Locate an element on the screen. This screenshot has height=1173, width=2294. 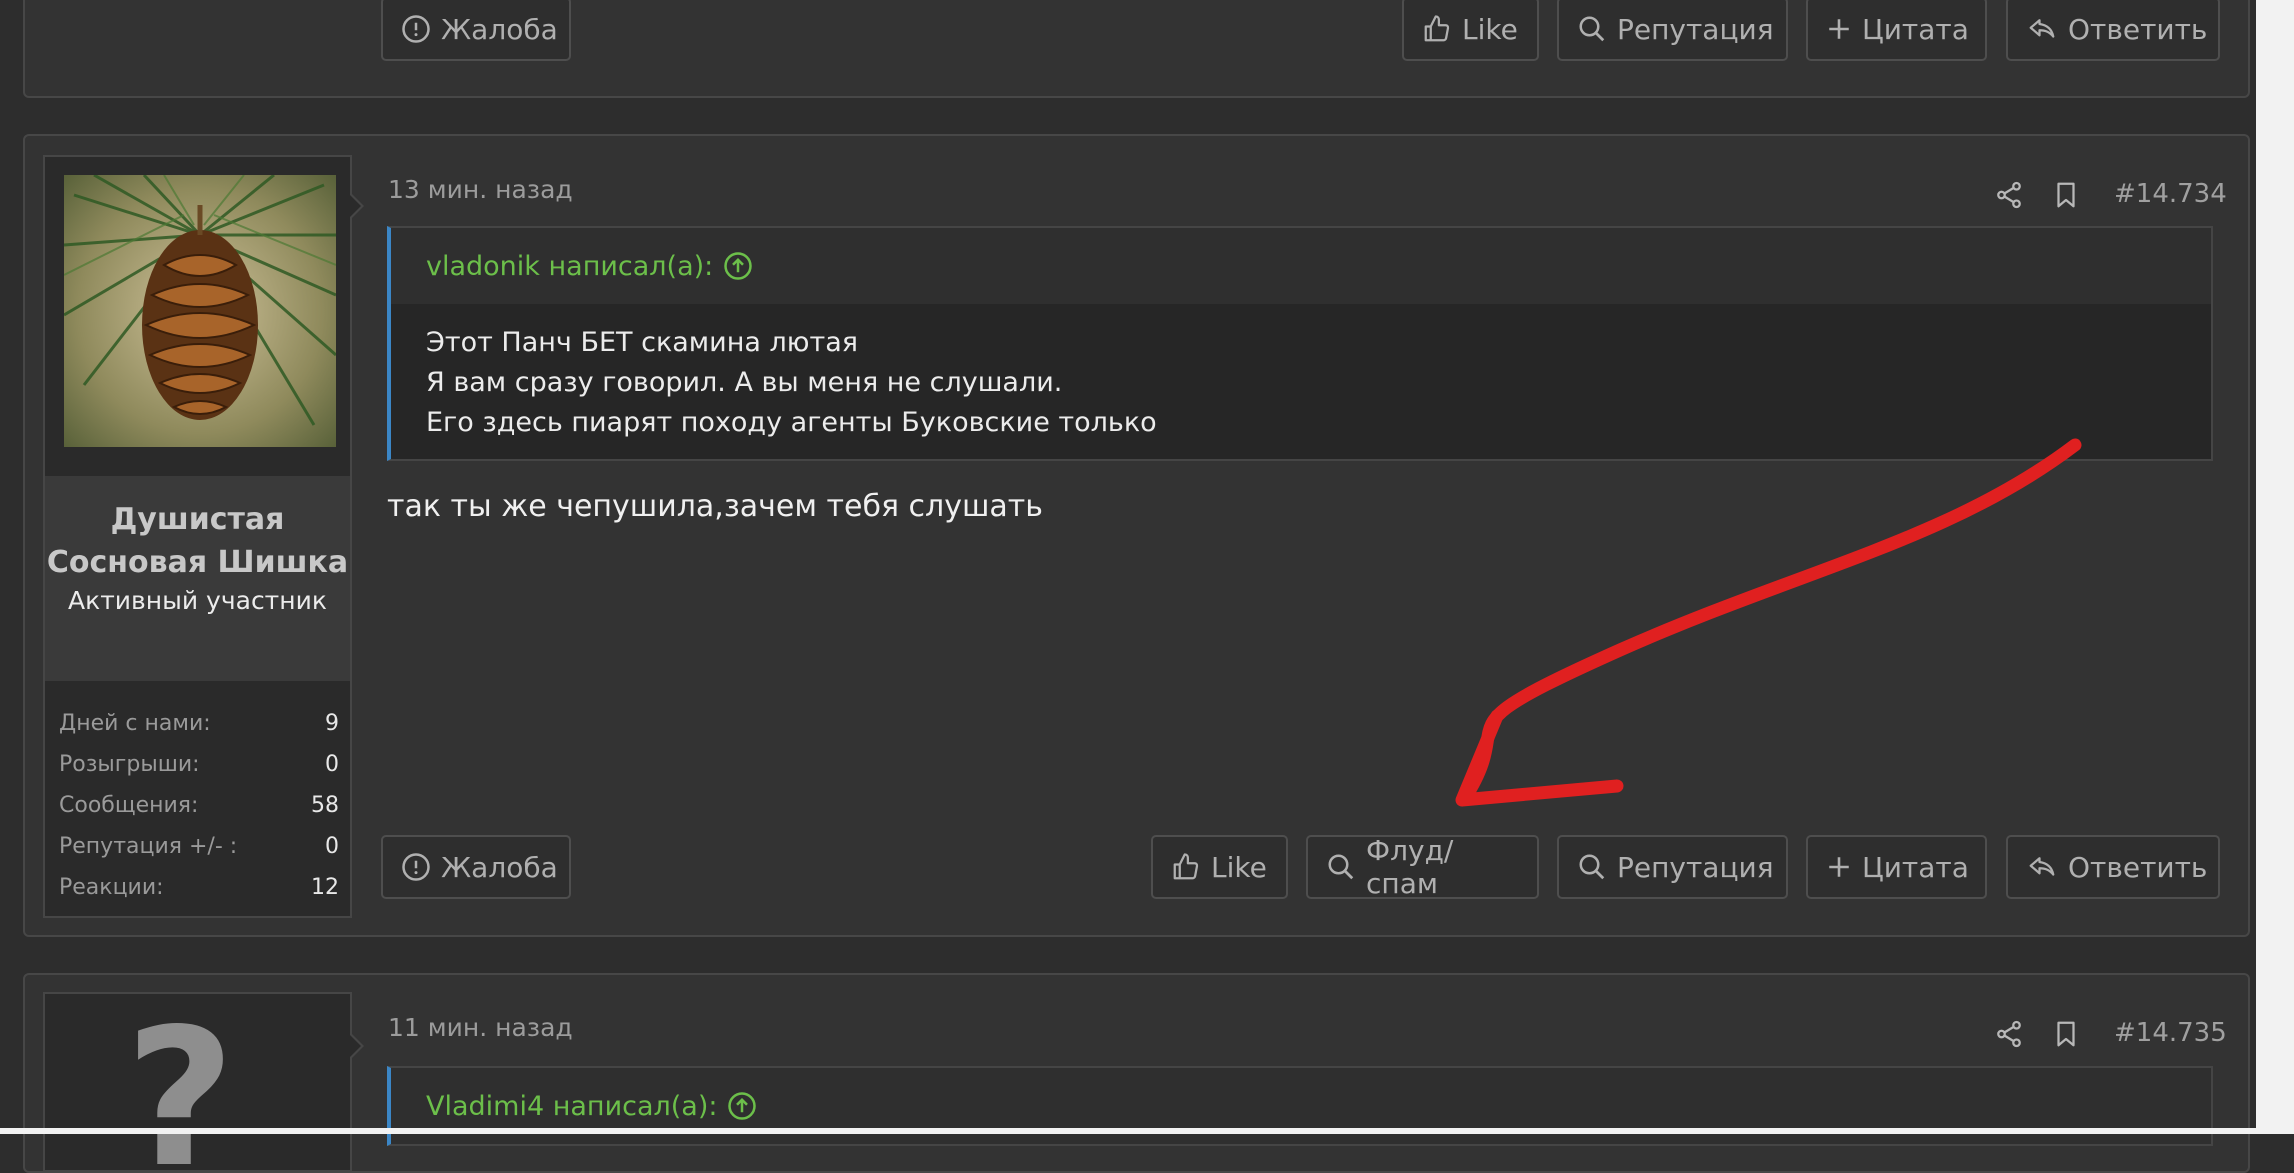
post-date: 11 мин. назад is located at coordinates (480, 1027).